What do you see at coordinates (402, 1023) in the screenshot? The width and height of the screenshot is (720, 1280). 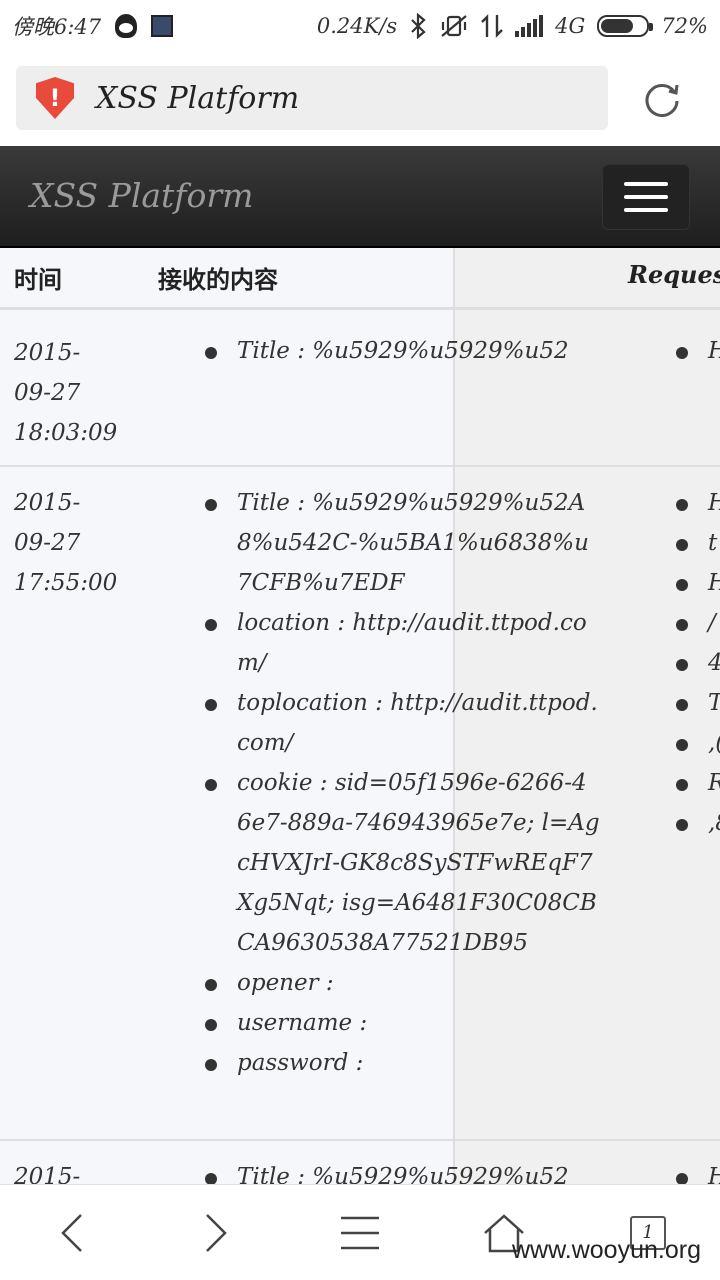 I see `list-item-username: username :` at bounding box center [402, 1023].